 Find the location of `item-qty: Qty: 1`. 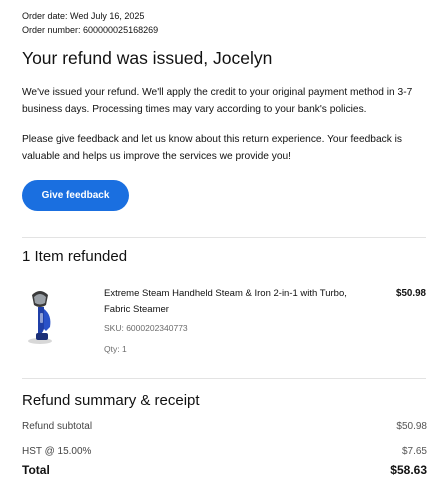

item-qty: Qty: 1 is located at coordinates (115, 349).